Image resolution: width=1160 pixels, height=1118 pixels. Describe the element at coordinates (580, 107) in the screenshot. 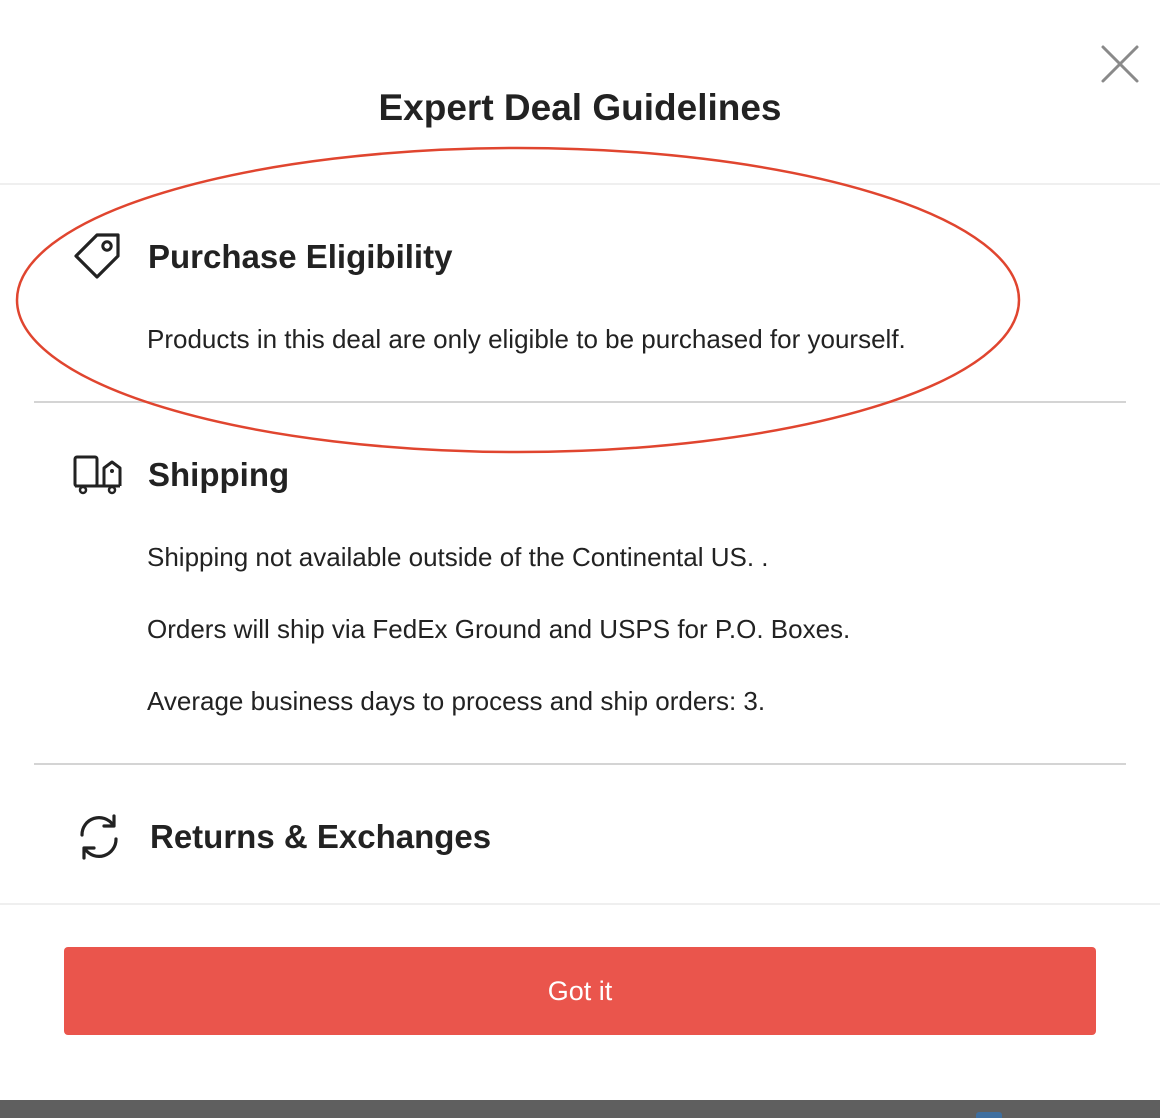

I see `modal-title: Expert Deal Guidelines` at that location.